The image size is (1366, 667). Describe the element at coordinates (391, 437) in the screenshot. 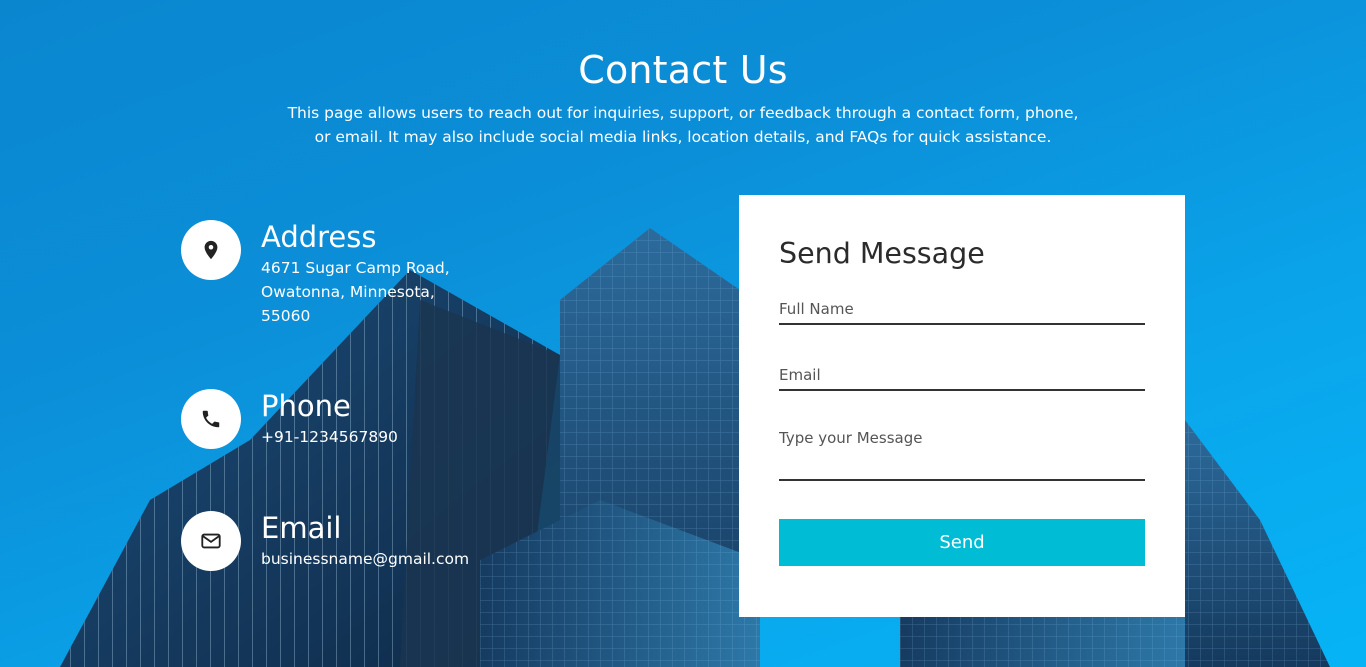

I see `phone-value: +91-1234567890` at that location.